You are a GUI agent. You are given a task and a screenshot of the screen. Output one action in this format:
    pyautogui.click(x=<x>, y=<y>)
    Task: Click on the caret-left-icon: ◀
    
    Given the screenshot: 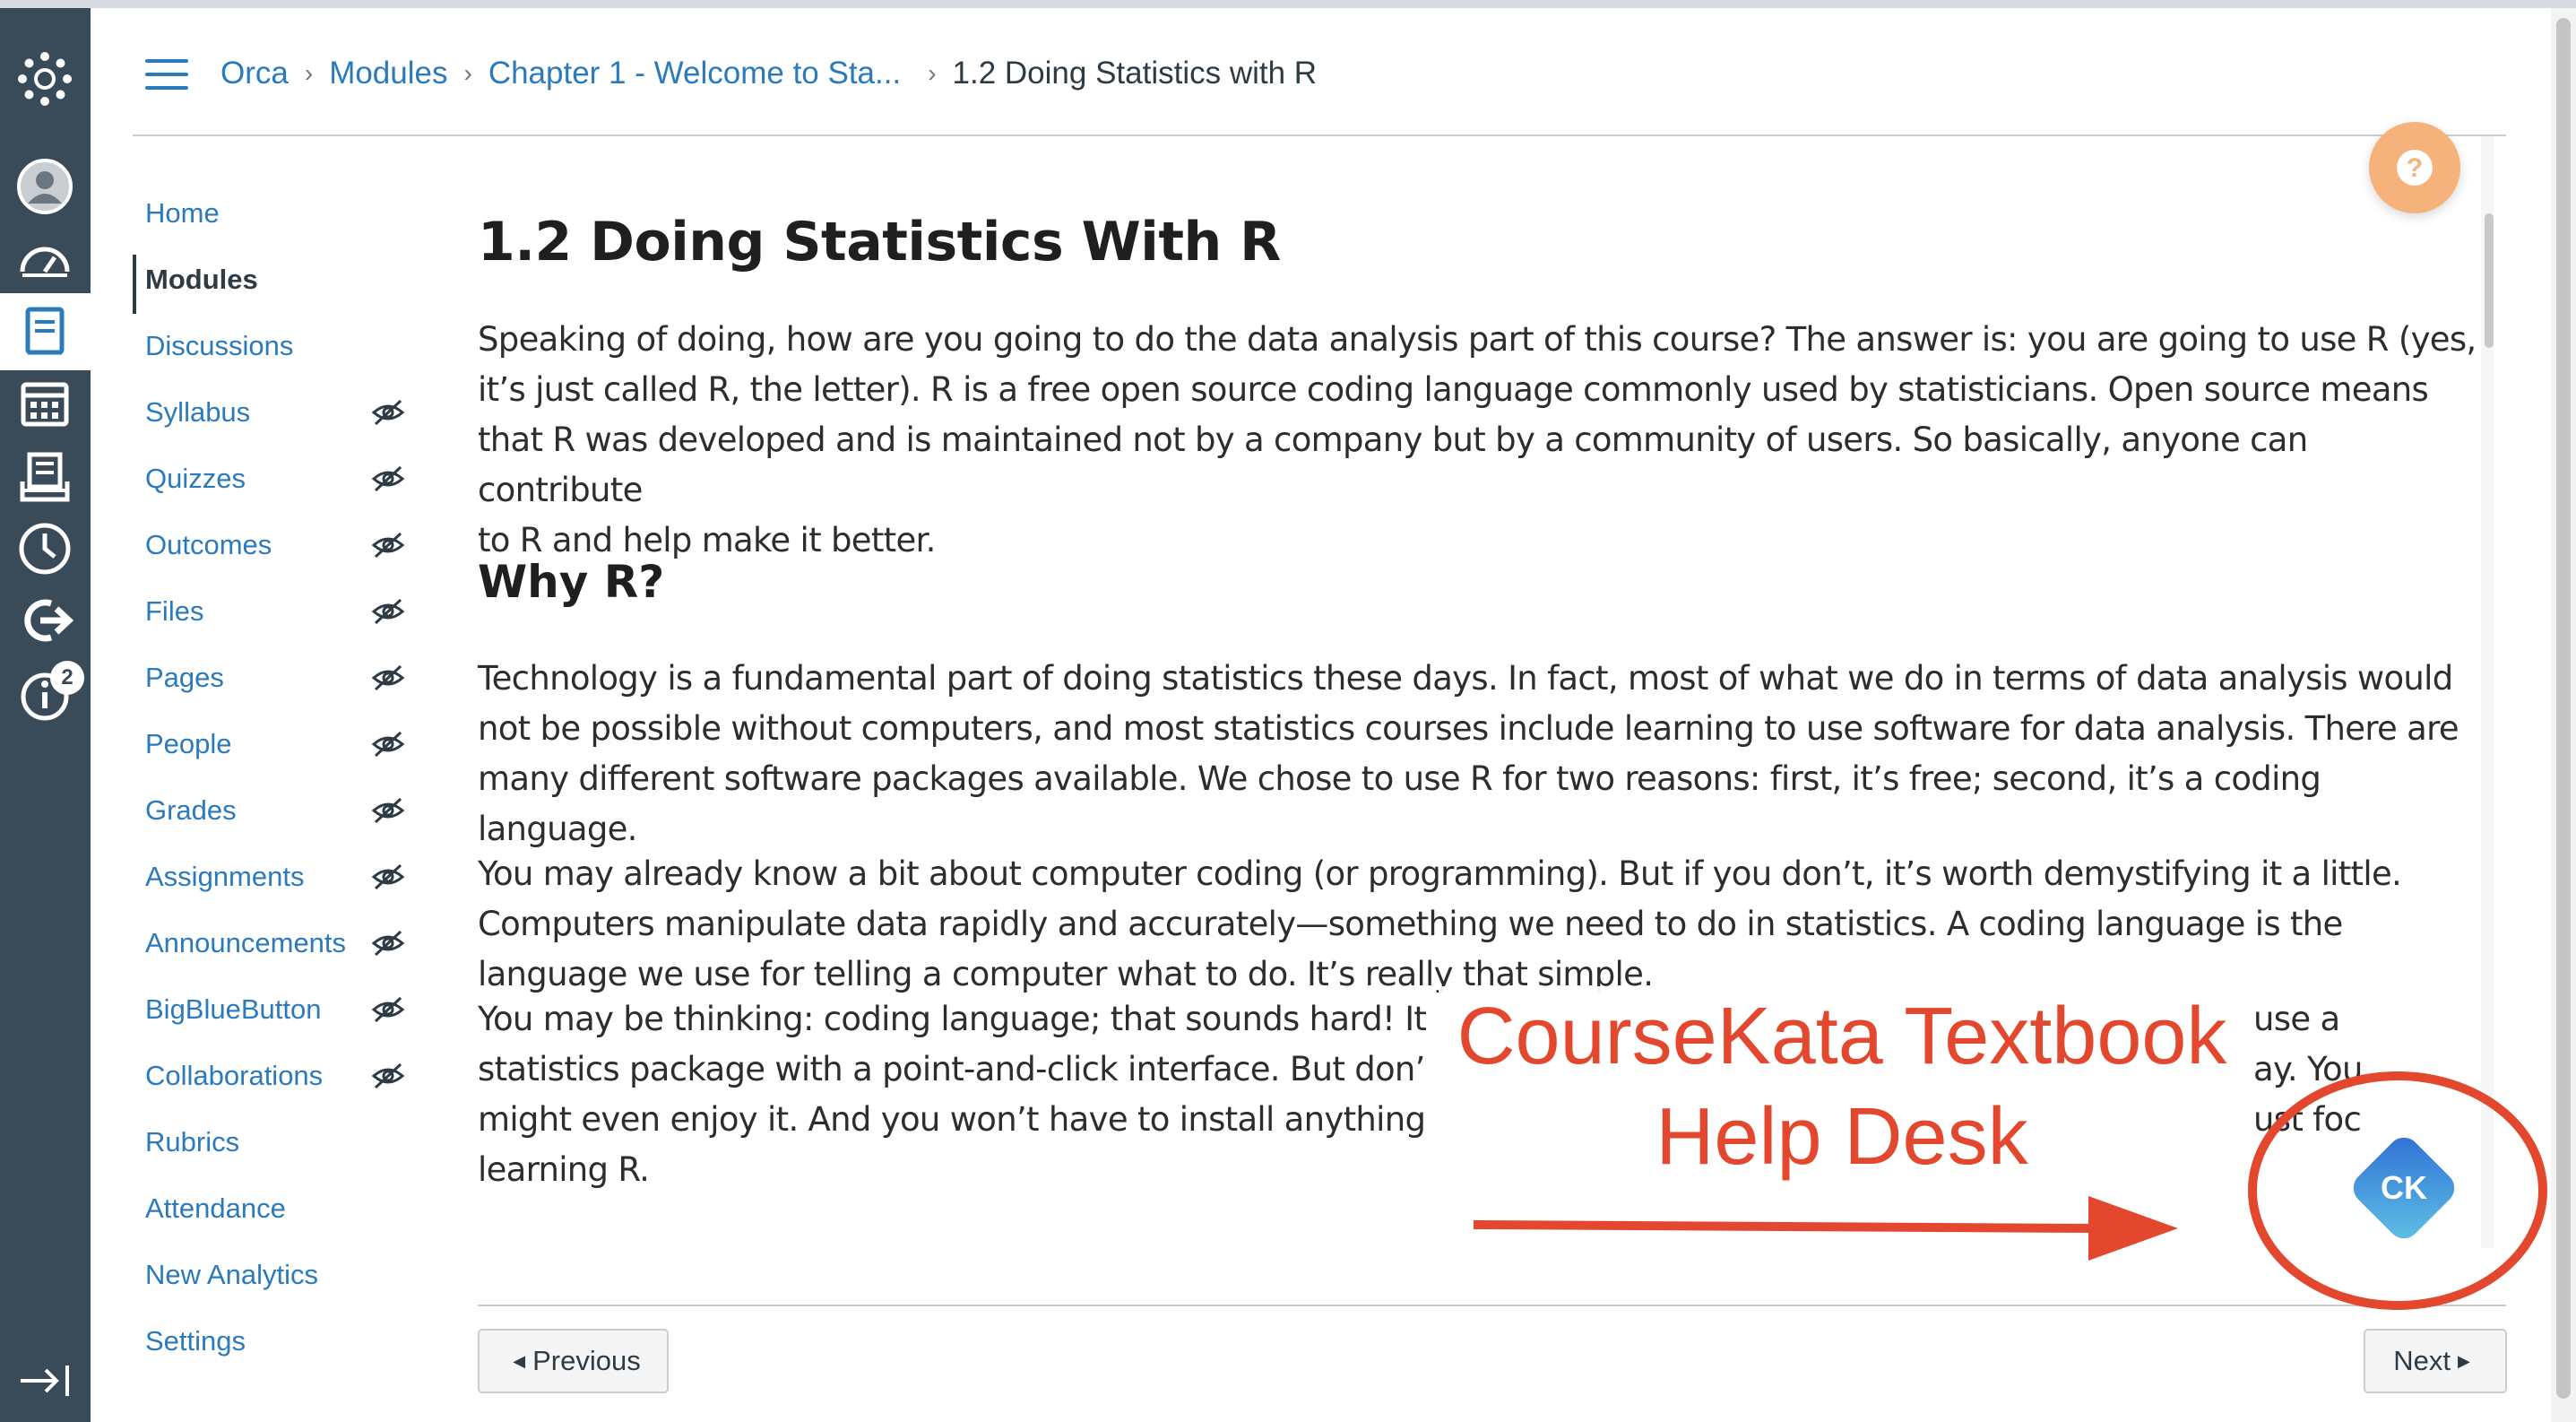 What is the action you would take?
    pyautogui.click(x=519, y=1360)
    